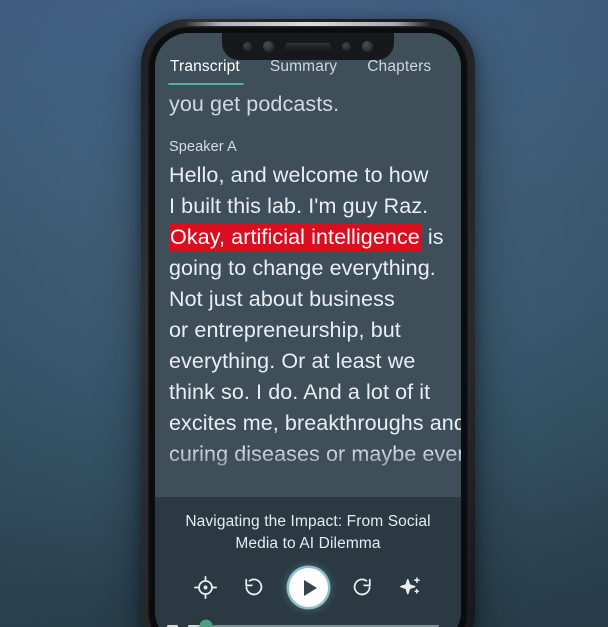 The image size is (608, 627). I want to click on tab-summary-label: Summary, so click(303, 66).